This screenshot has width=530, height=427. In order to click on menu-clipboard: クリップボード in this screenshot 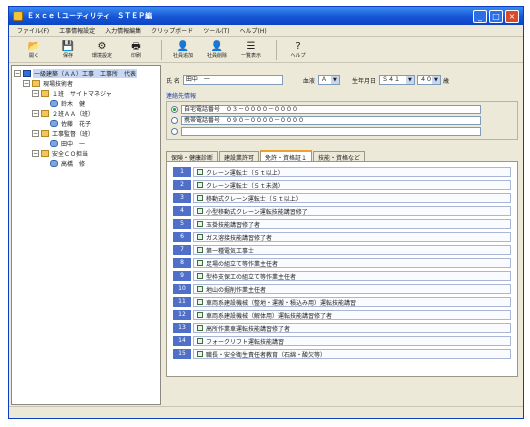, I will do `click(172, 30)`.